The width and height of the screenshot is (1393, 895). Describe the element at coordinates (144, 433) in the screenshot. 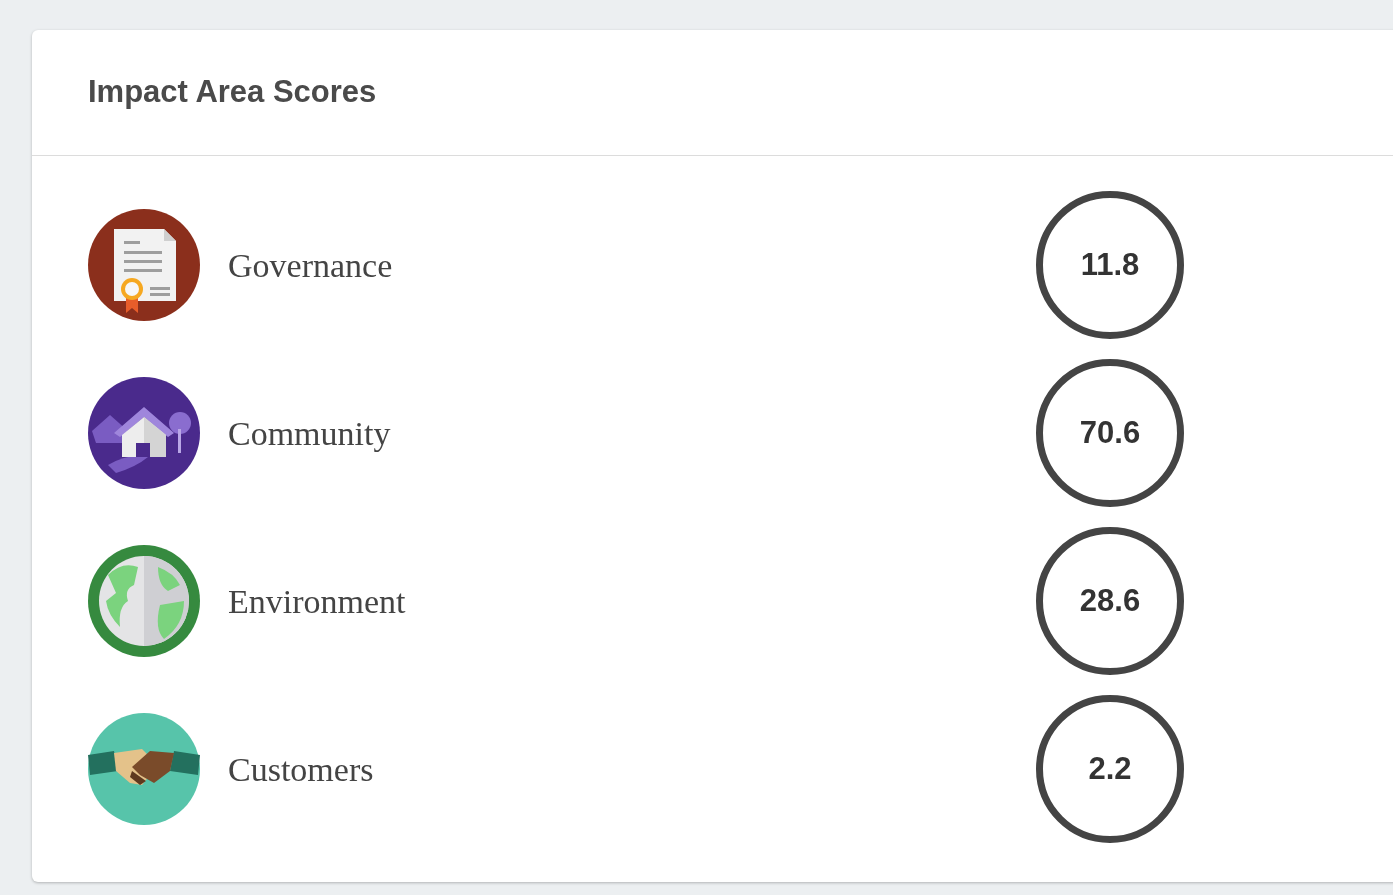

I see `house-icon` at that location.